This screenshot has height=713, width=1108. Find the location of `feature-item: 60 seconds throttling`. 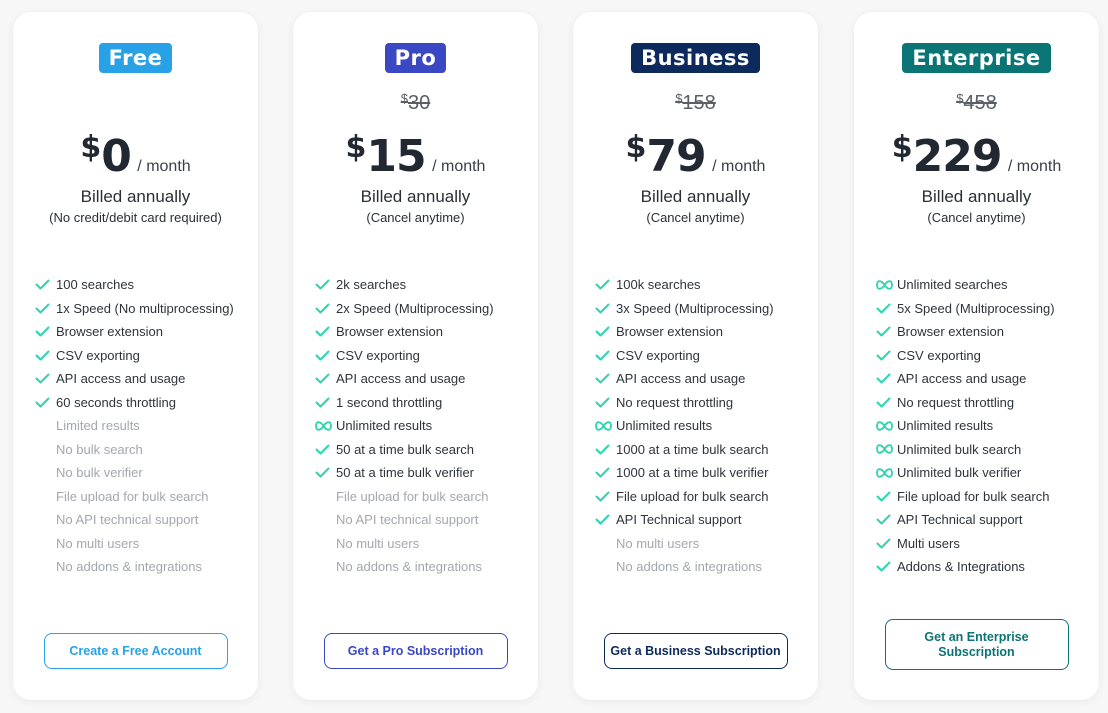

feature-item: 60 seconds throttling is located at coordinates (142, 403).